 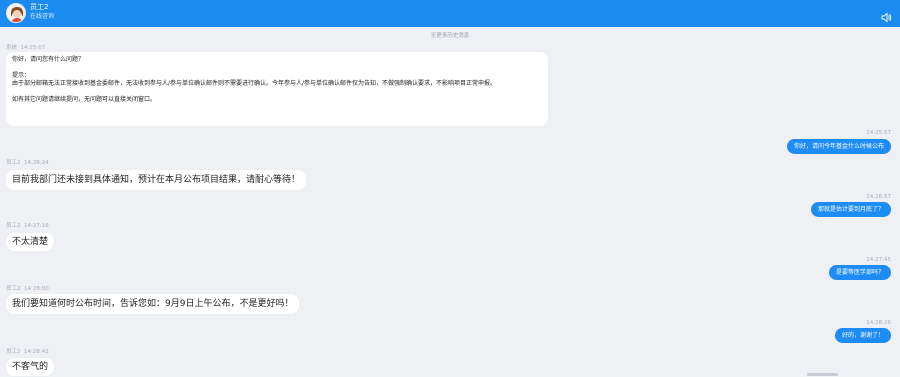 What do you see at coordinates (36, 226) in the screenshot?
I see `message-time: 14:27:16` at bounding box center [36, 226].